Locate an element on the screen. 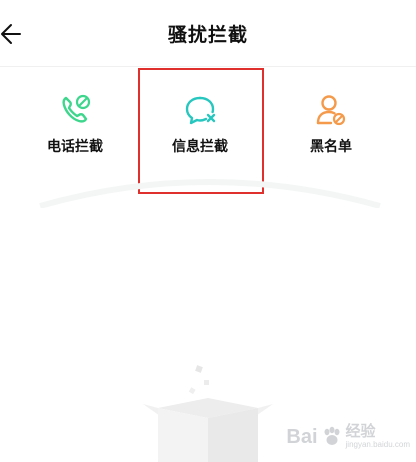 The height and width of the screenshot is (462, 416). tab-call-intercept: 电话拦截 is located at coordinates (75, 132).